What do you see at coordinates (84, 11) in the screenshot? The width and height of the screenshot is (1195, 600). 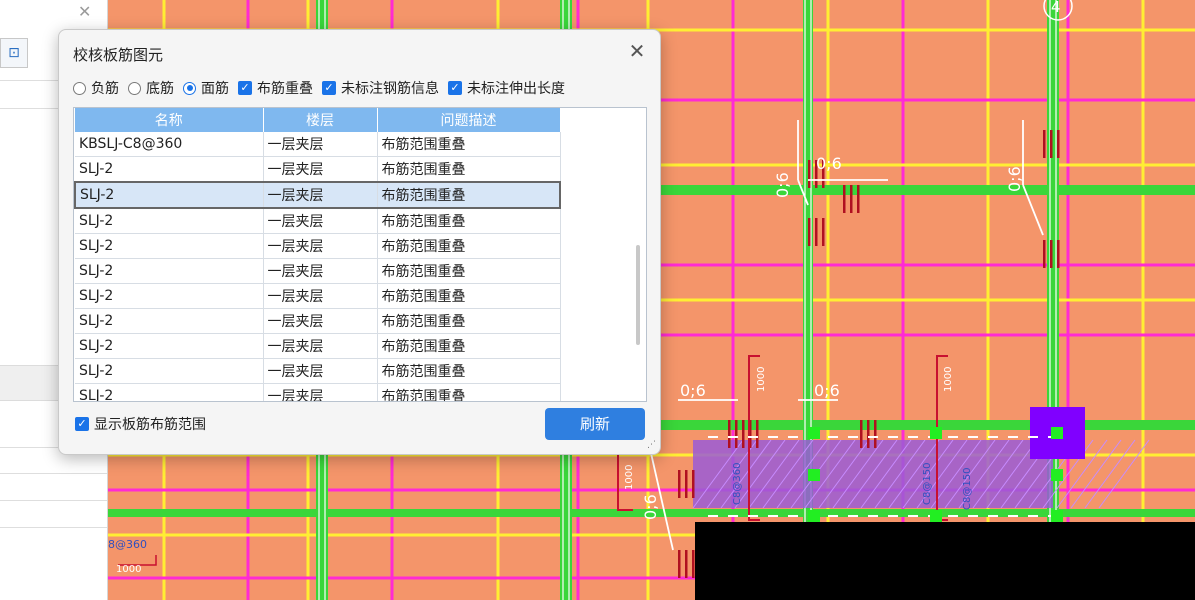 I see `panel-close-icon: ✕` at bounding box center [84, 11].